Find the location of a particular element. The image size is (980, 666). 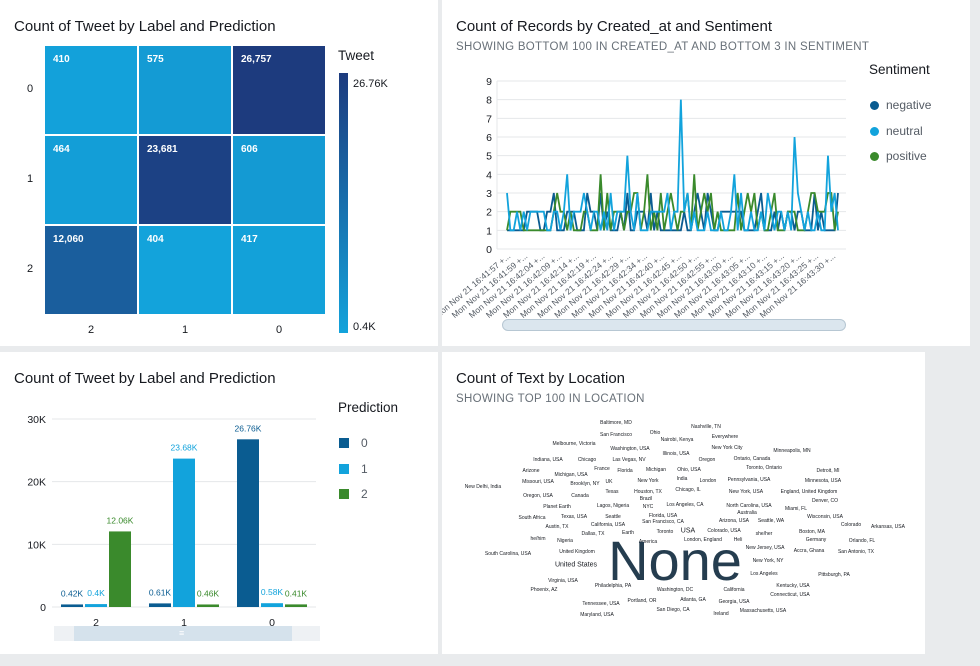

cloud-word: Michigan, USA is located at coordinates (570, 475).